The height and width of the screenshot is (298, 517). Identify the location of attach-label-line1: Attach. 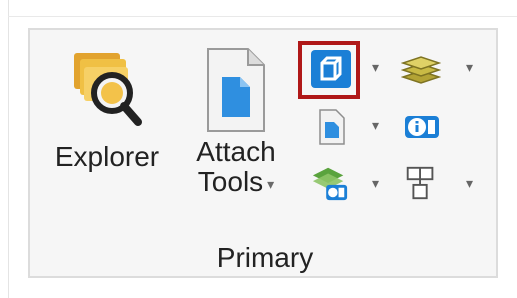
(236, 151).